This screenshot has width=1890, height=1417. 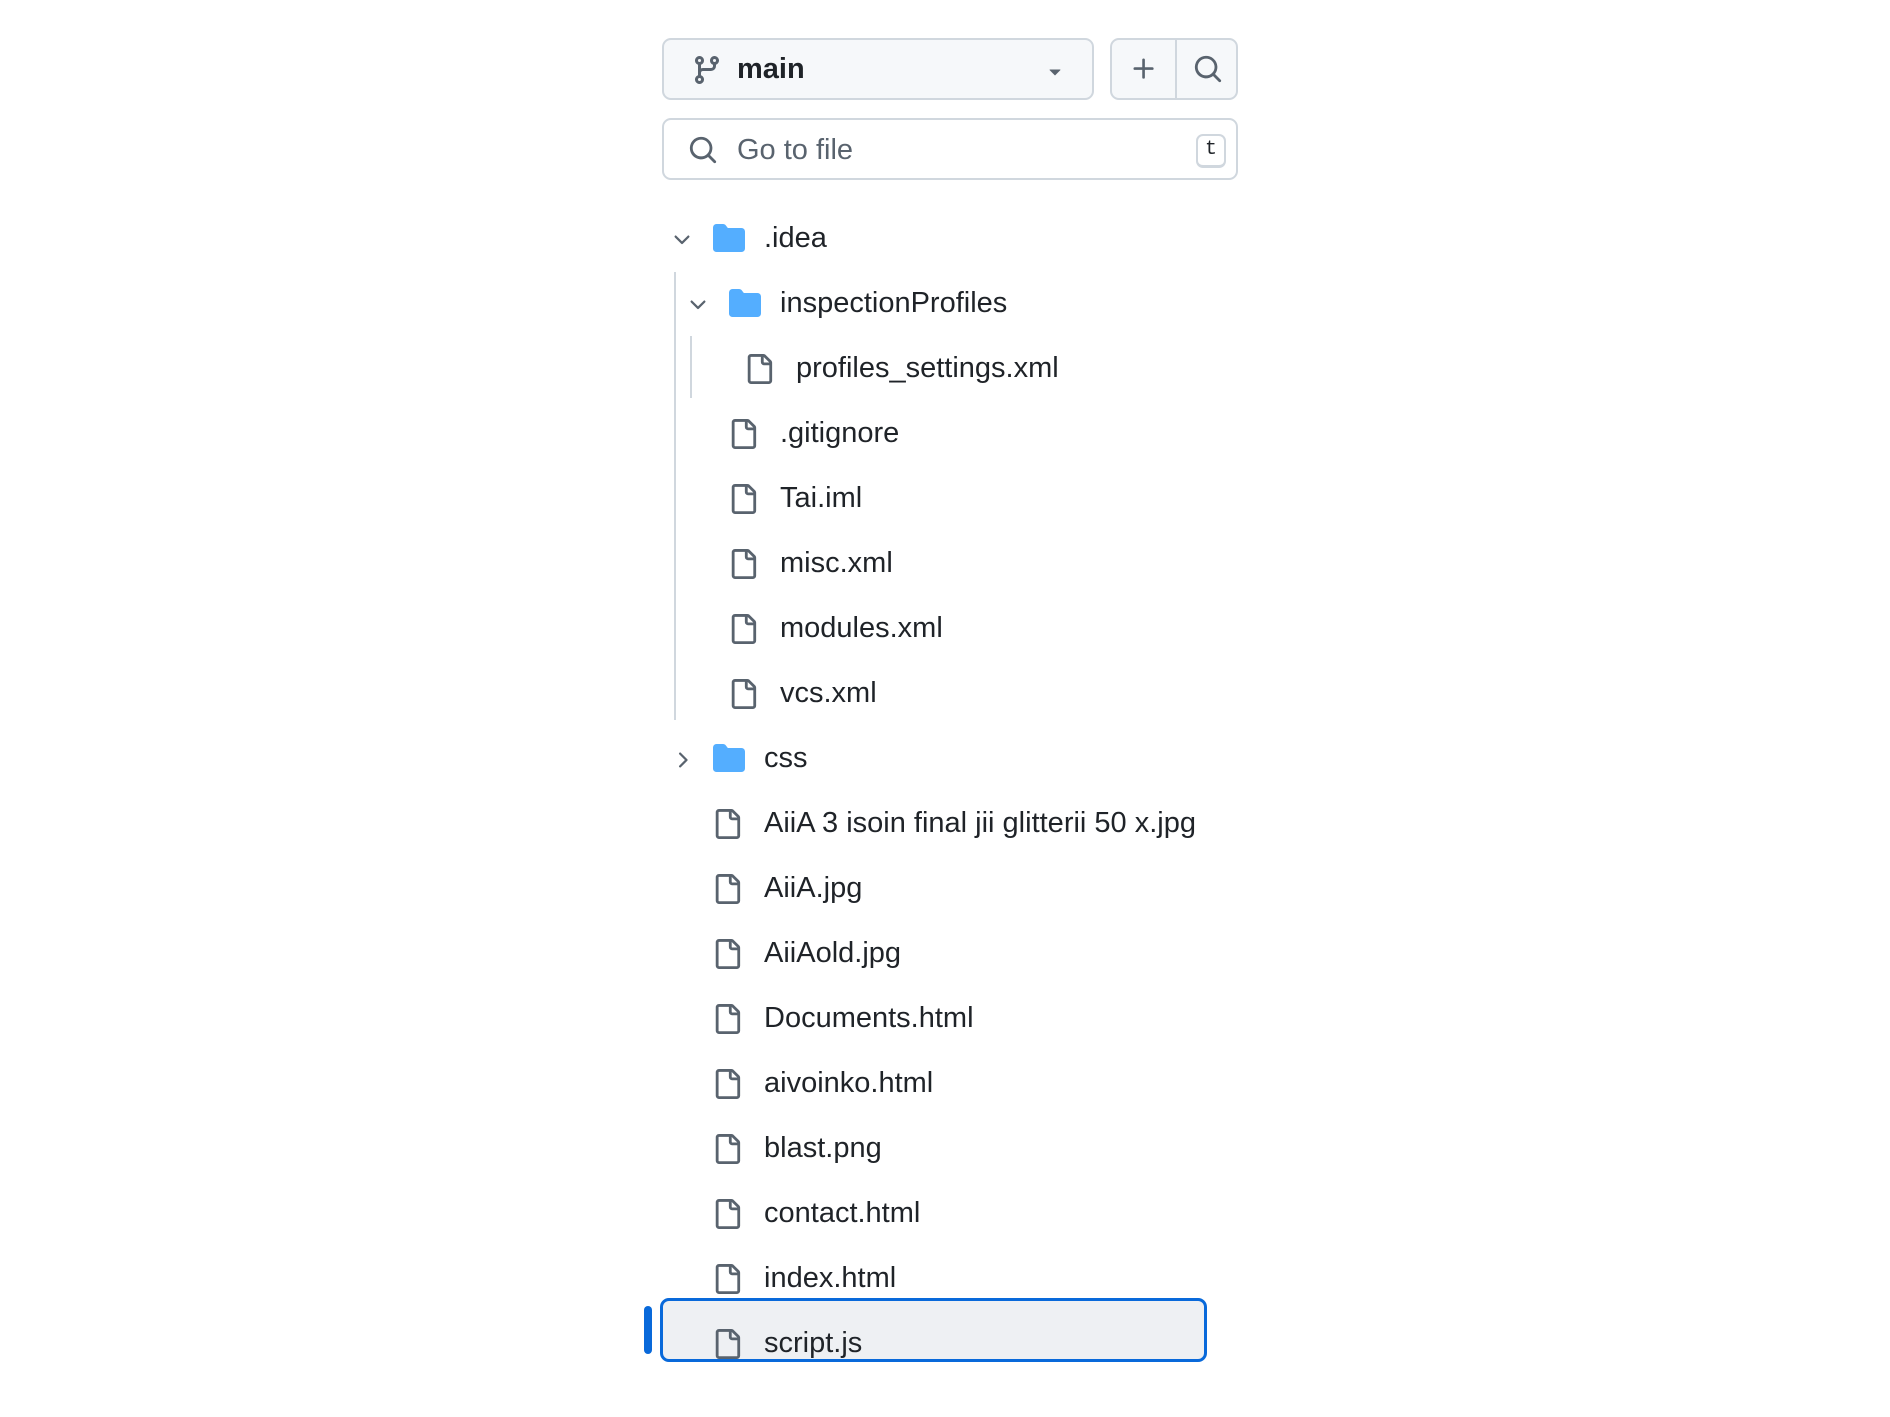 What do you see at coordinates (942, 240) in the screenshot?
I see `tree-folder-row: .idea` at bounding box center [942, 240].